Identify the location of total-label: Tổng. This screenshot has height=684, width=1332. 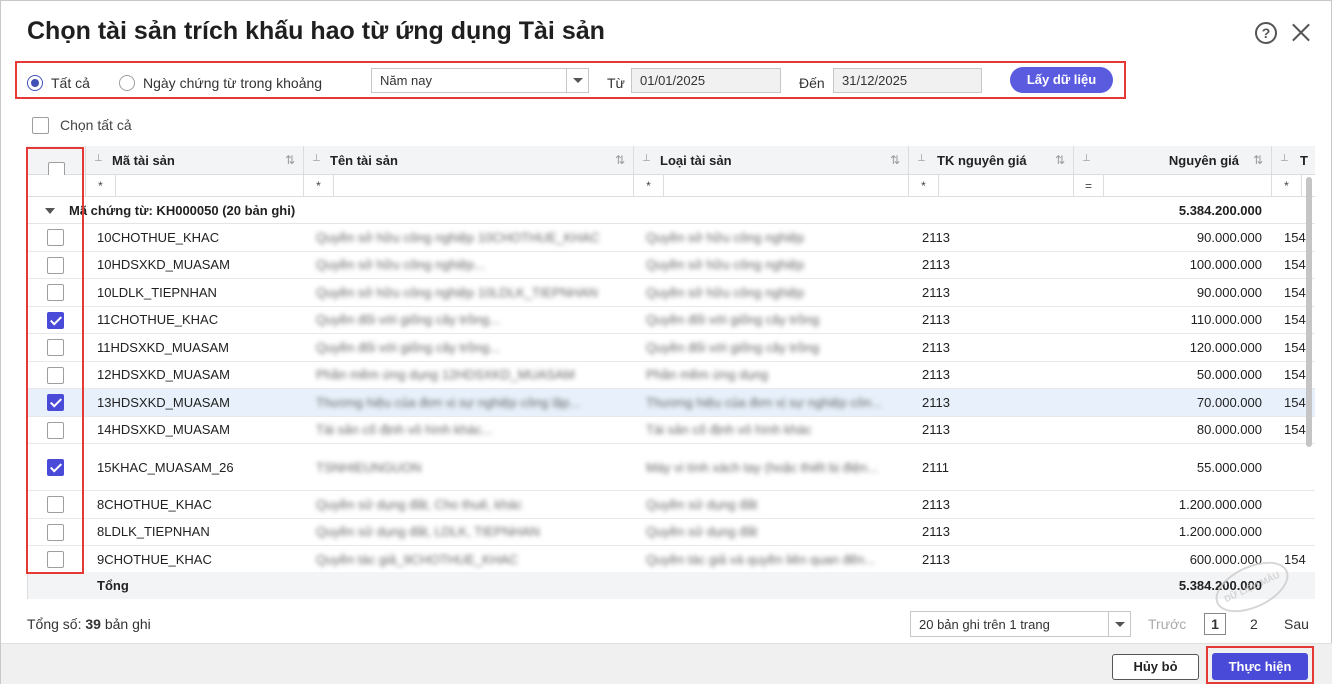
(113, 585).